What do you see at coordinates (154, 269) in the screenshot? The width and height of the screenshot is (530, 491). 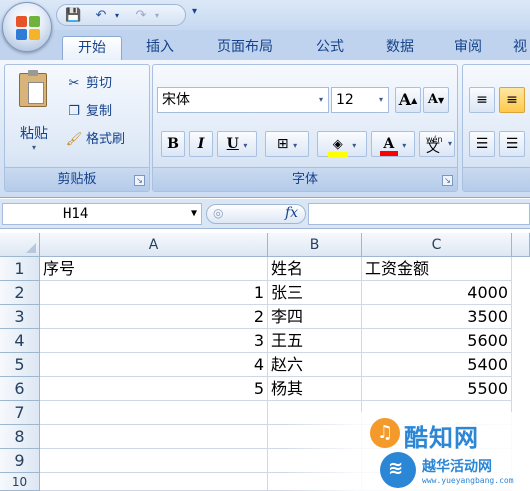 I see `cell: 序号` at bounding box center [154, 269].